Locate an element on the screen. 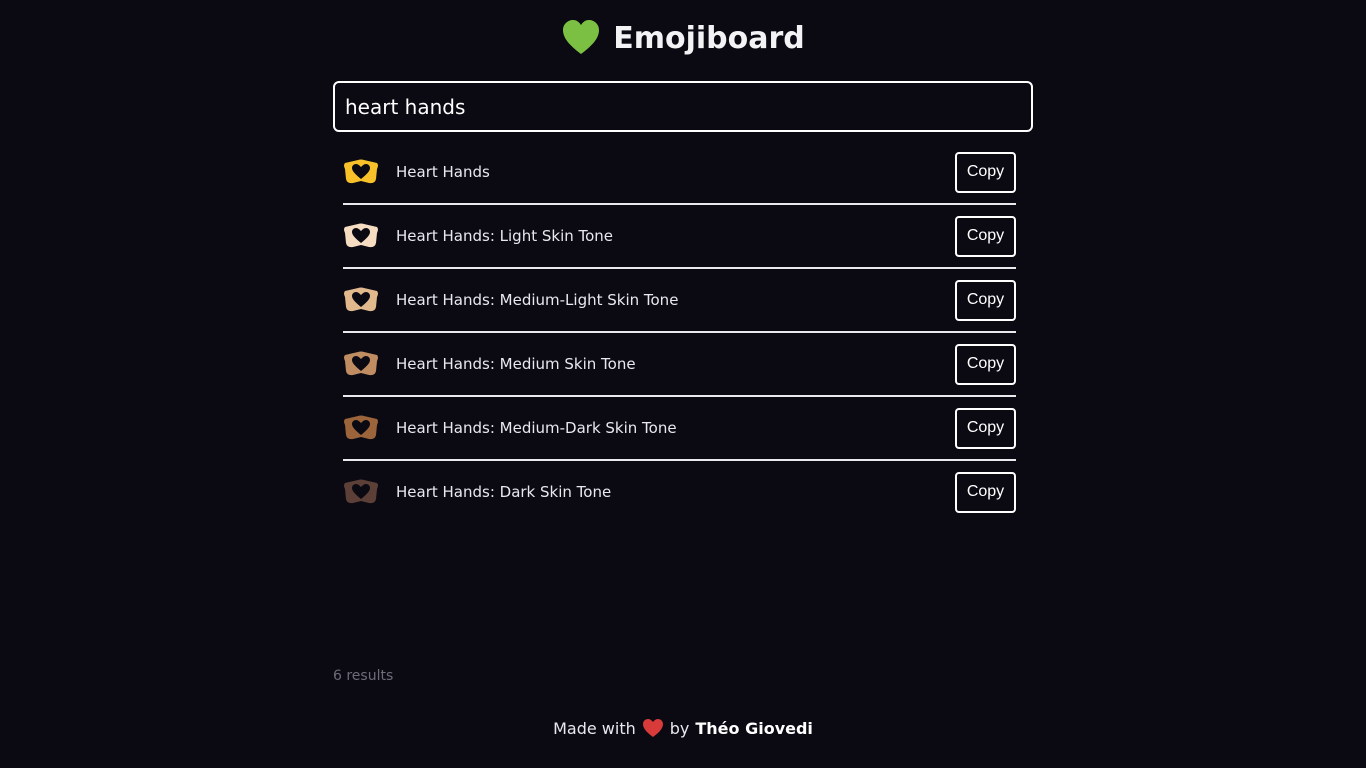  result-row: Heart Hands Copy is located at coordinates (679, 173).